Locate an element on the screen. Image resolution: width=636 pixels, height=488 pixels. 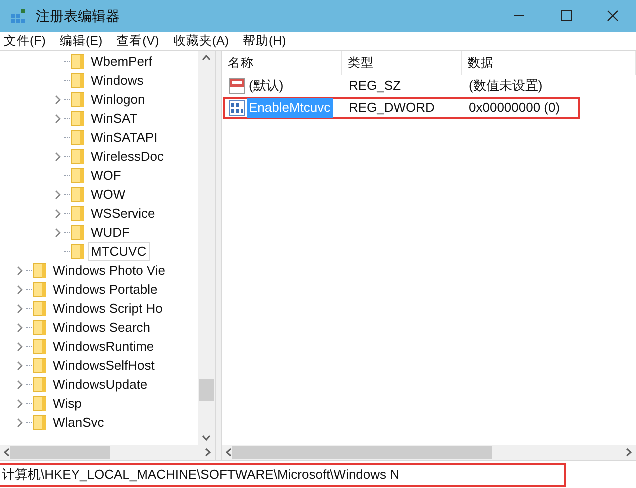
menu-item: 帮助(H) is located at coordinates (264, 41).